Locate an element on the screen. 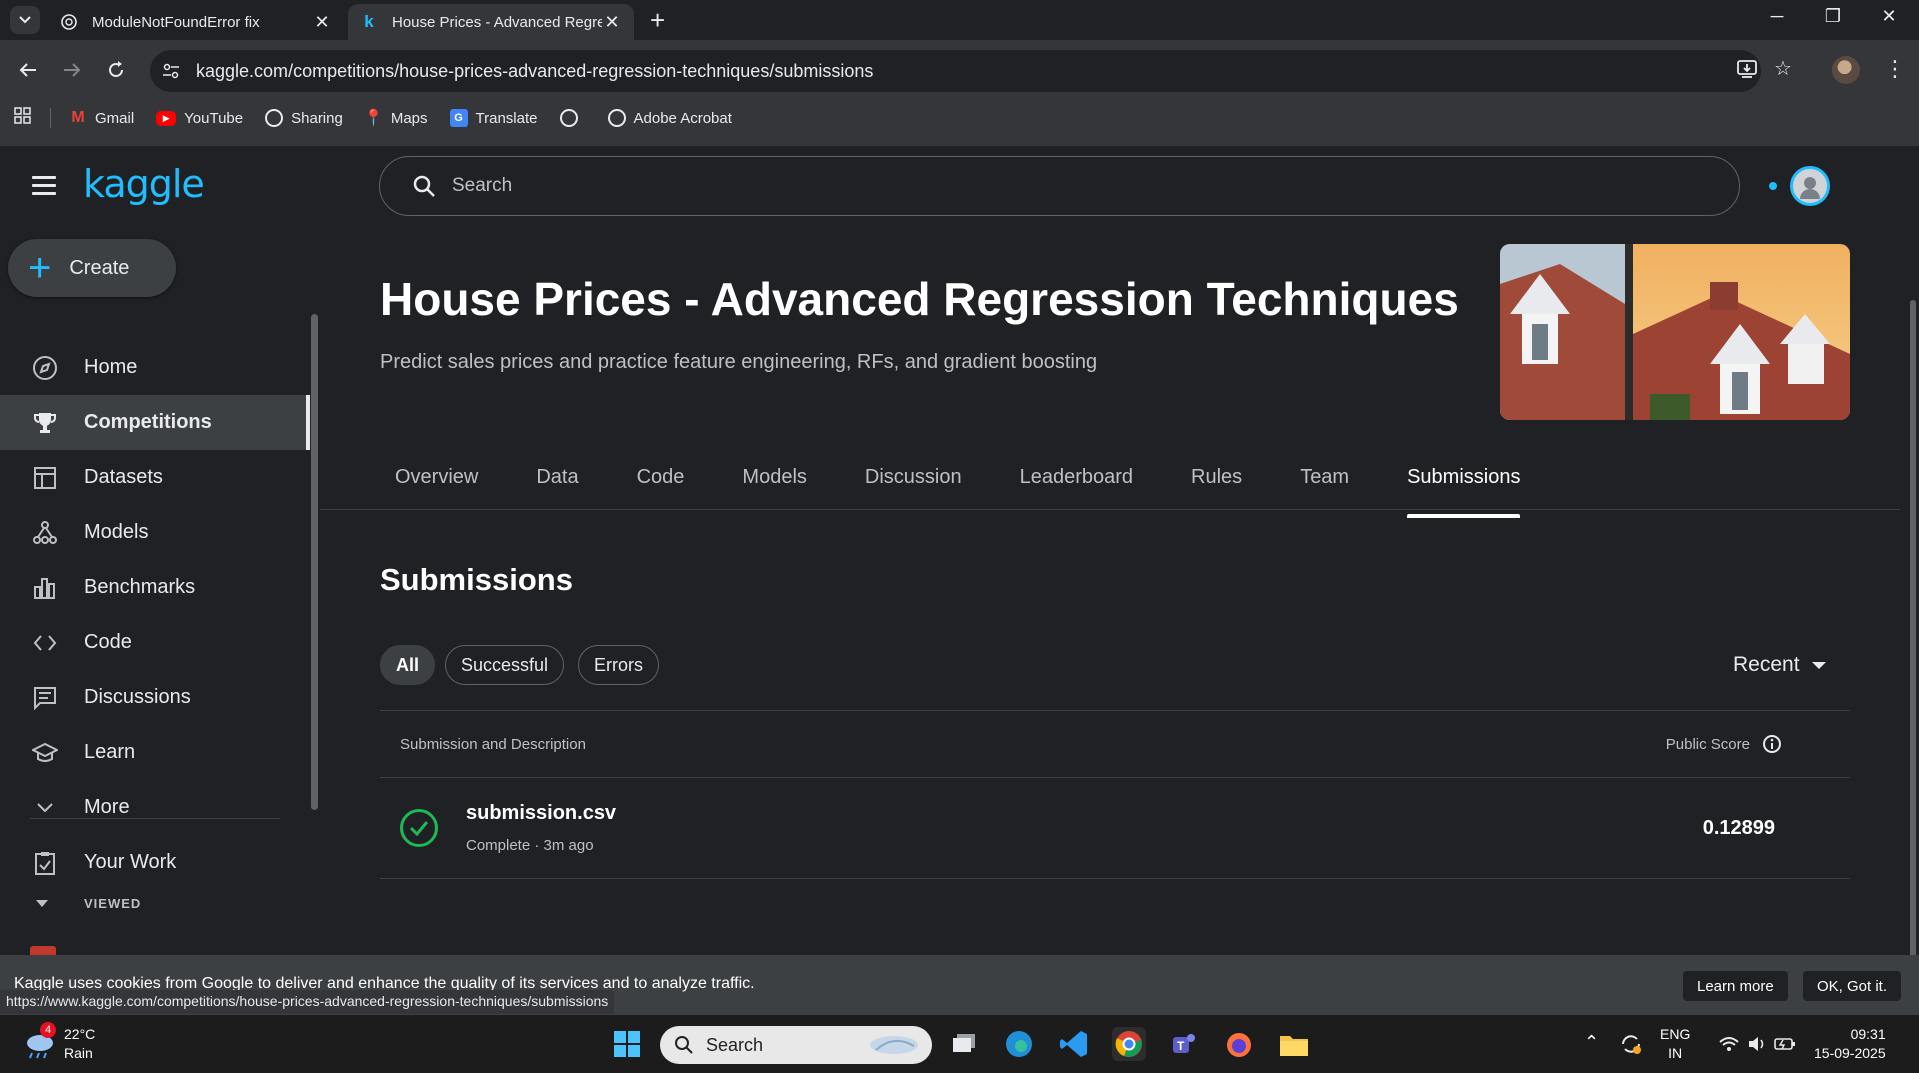 The image size is (1919, 1073). apps-grid-icon is located at coordinates (23, 118).